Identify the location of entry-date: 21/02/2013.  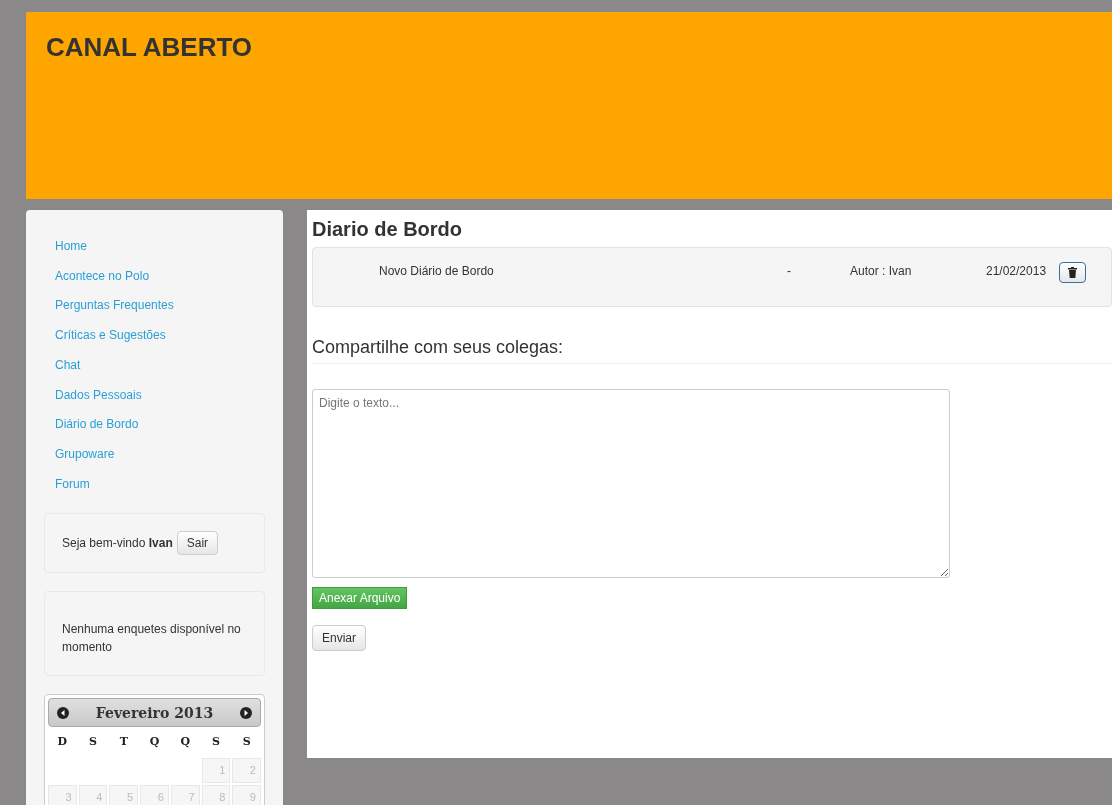
(1017, 271).